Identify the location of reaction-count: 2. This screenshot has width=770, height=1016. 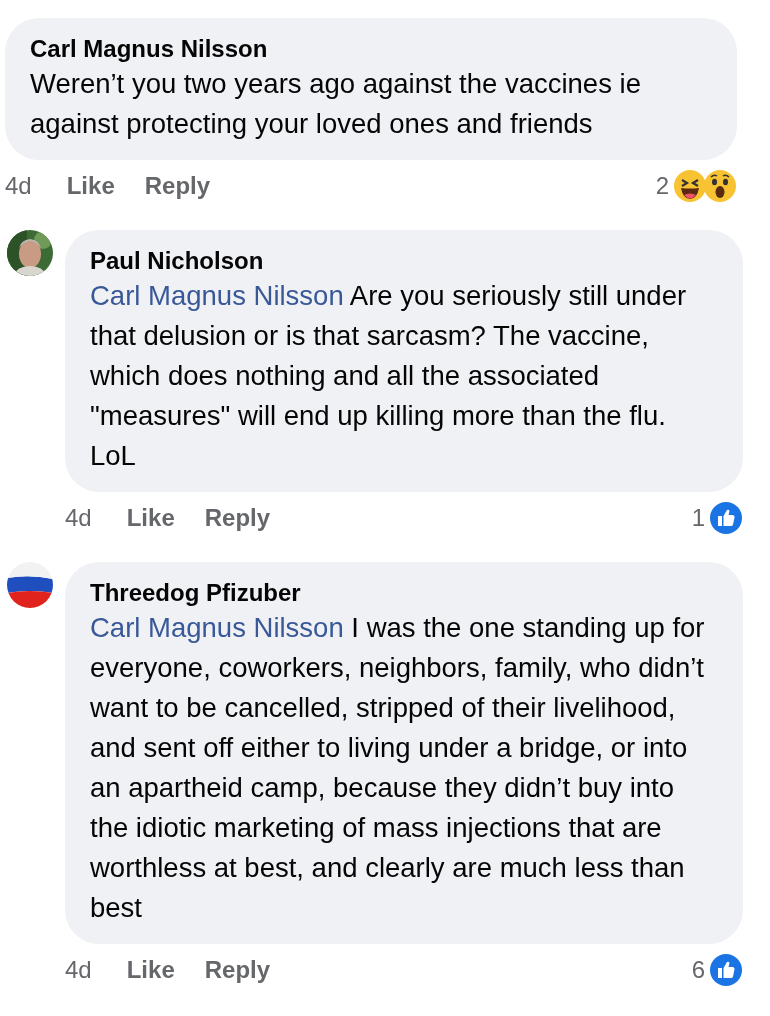
(662, 186).